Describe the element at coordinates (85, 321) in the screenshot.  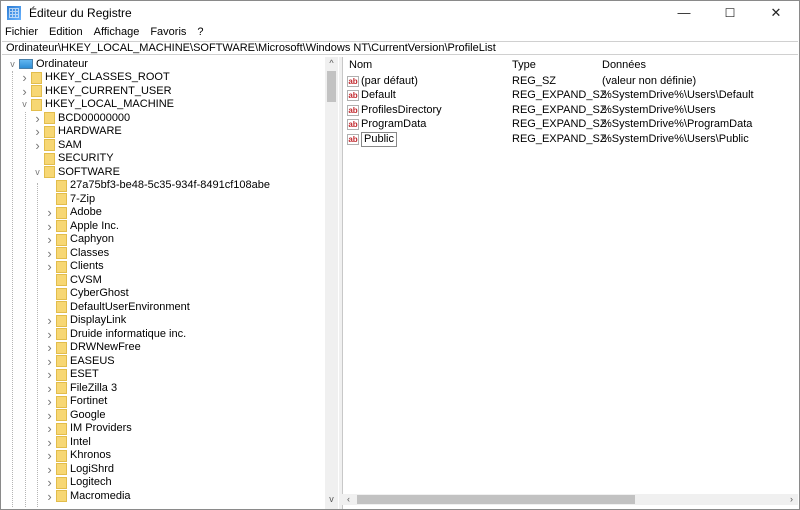
I see `tree-item: › DisplayLink` at that location.